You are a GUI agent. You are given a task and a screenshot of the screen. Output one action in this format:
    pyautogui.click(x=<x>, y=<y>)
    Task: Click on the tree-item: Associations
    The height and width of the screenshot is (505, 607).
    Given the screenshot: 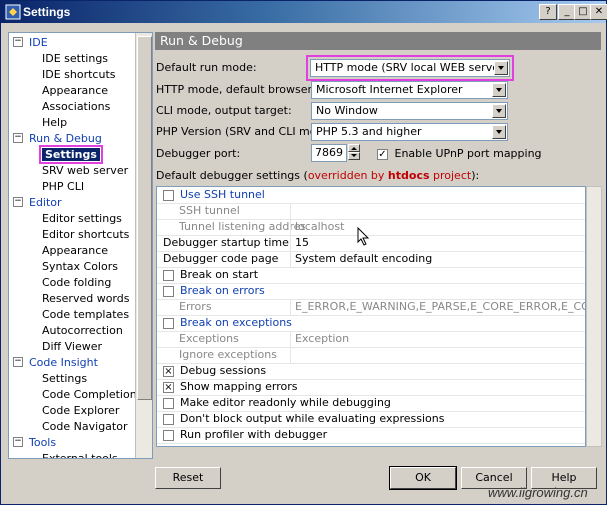 What is the action you would take?
    pyautogui.click(x=76, y=107)
    